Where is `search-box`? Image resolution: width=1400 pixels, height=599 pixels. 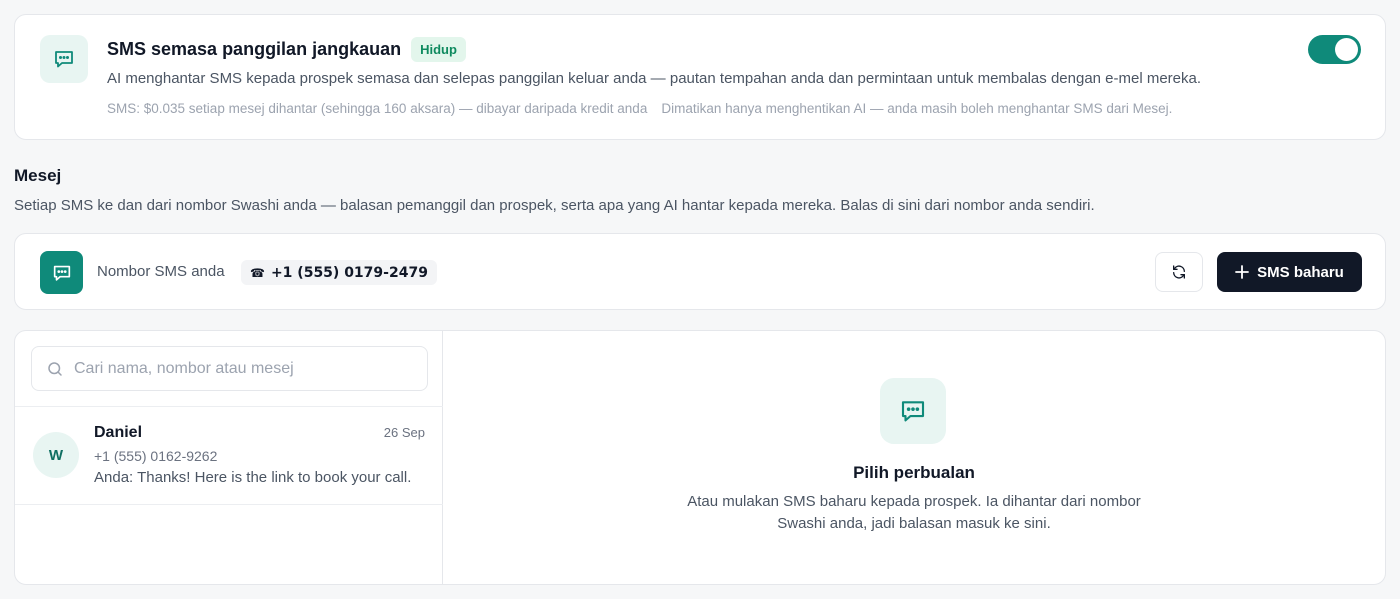 search-box is located at coordinates (229, 368).